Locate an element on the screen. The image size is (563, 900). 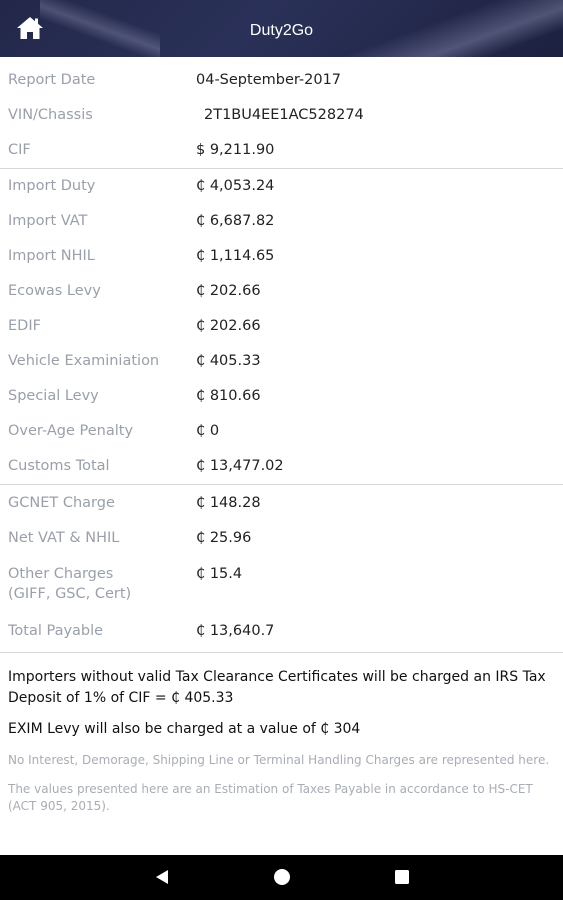
row-special-levy: Special Levy ₵ 810.66 is located at coordinates (281, 396).